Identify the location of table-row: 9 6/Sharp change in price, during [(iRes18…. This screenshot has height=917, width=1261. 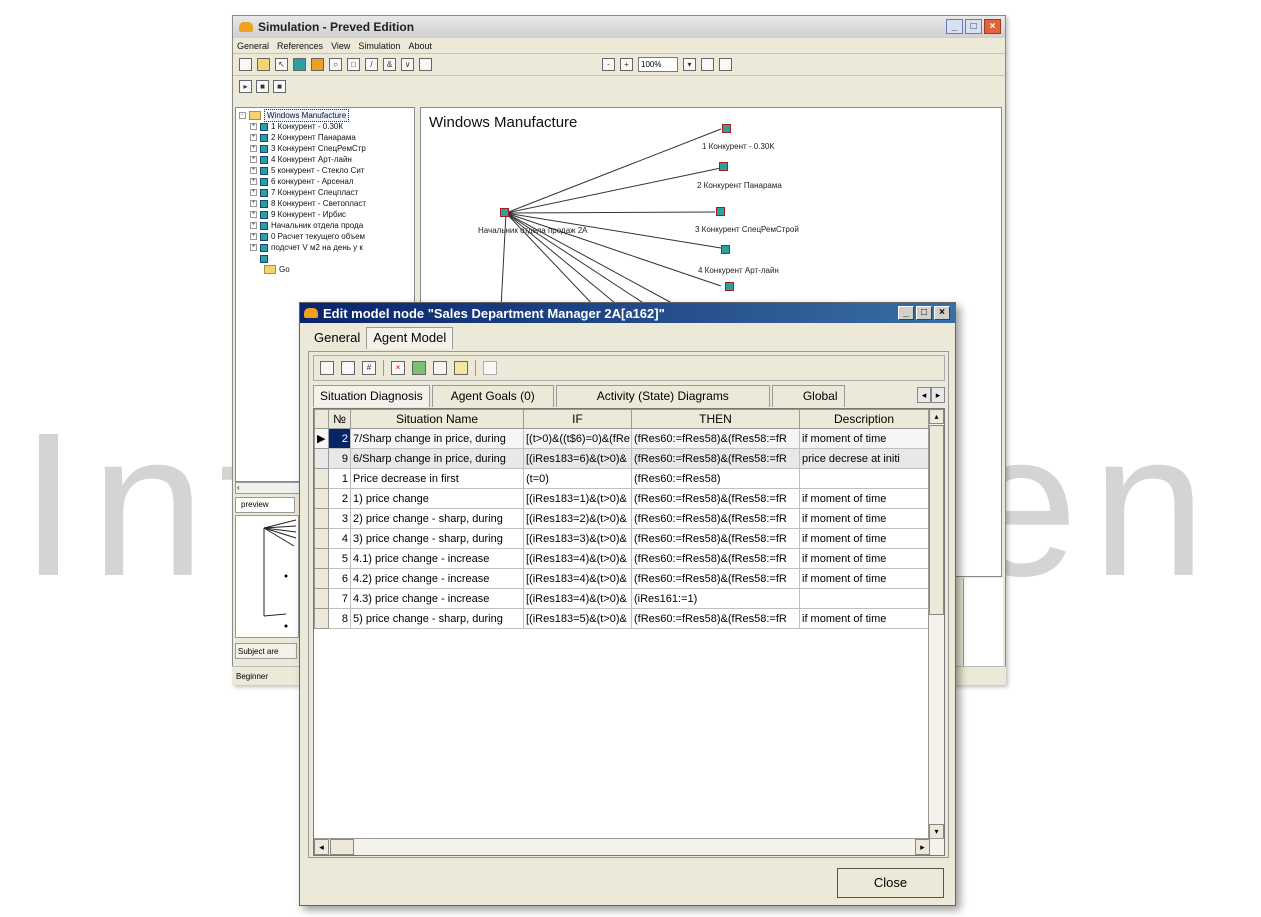
(621, 458).